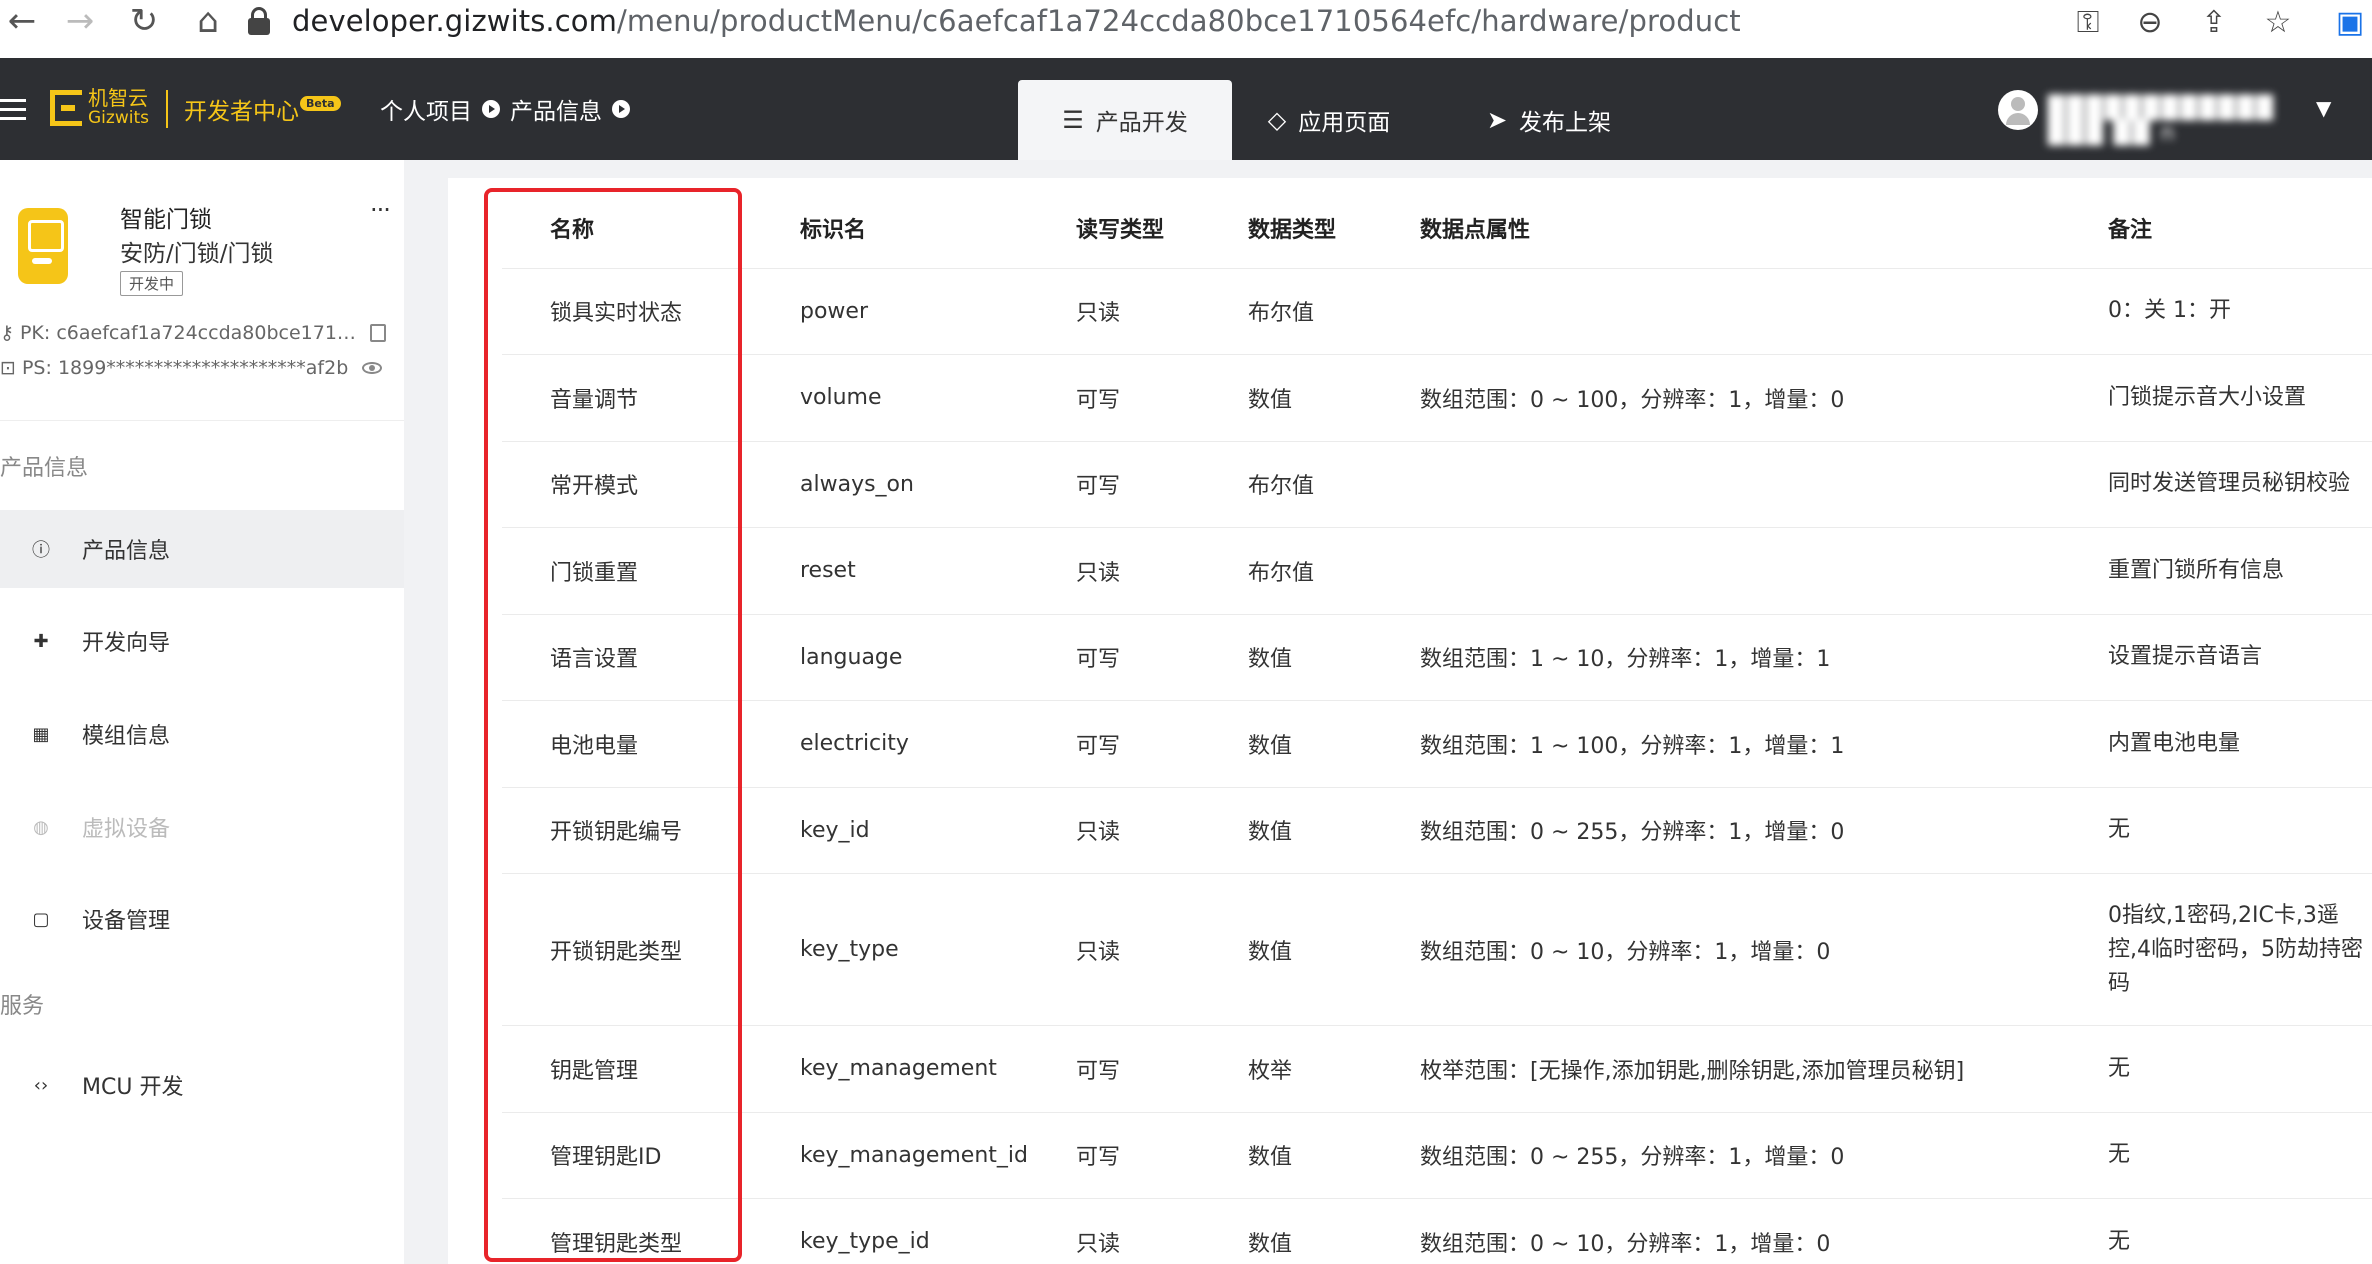 The height and width of the screenshot is (1264, 2372). What do you see at coordinates (1716, 1155) in the screenshot?
I see `table-cell: 数组范围：0 ~ 255，分辨率：1，增量：0` at bounding box center [1716, 1155].